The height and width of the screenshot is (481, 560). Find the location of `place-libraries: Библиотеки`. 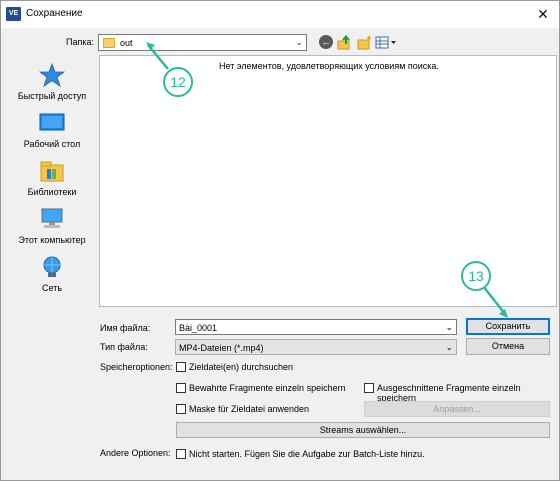

place-libraries: Библиотеки is located at coordinates (52, 181).